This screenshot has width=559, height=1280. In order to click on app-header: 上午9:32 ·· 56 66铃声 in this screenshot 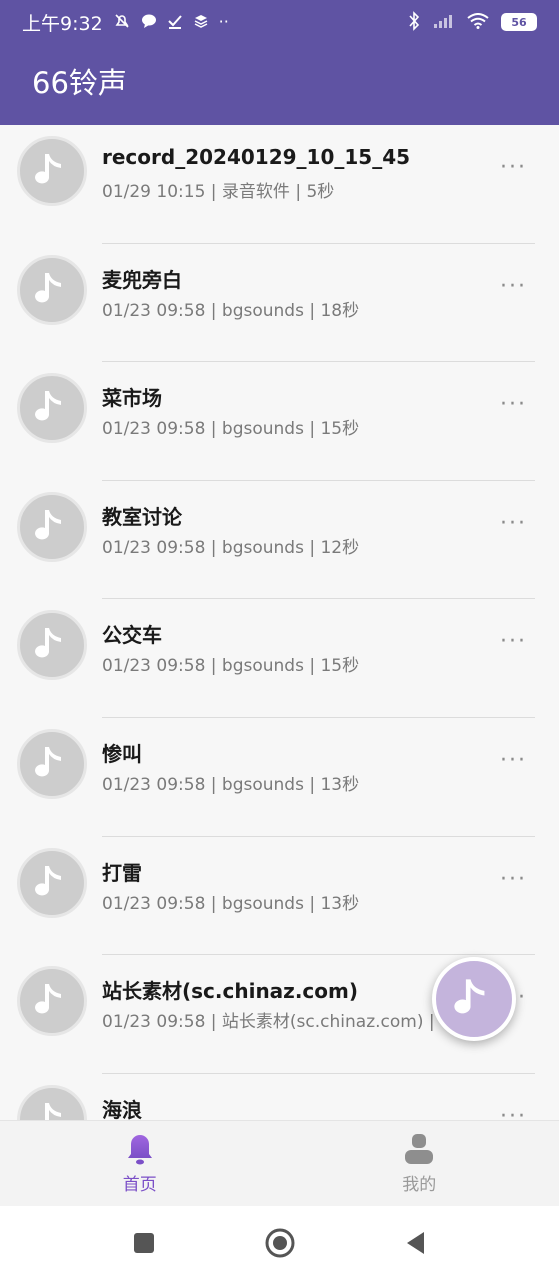, I will do `click(279, 62)`.